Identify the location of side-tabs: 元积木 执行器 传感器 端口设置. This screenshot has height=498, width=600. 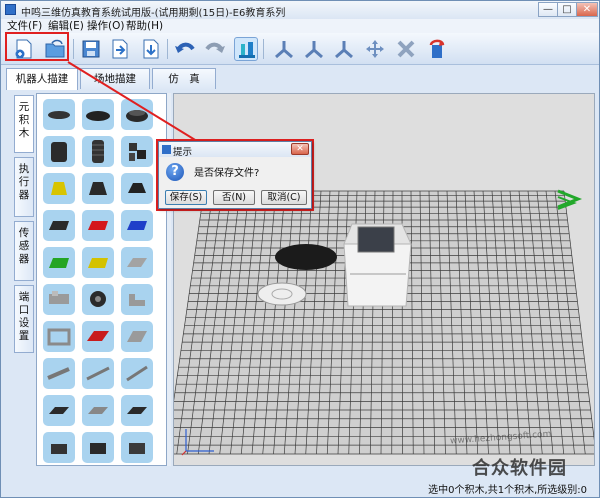
(24, 280).